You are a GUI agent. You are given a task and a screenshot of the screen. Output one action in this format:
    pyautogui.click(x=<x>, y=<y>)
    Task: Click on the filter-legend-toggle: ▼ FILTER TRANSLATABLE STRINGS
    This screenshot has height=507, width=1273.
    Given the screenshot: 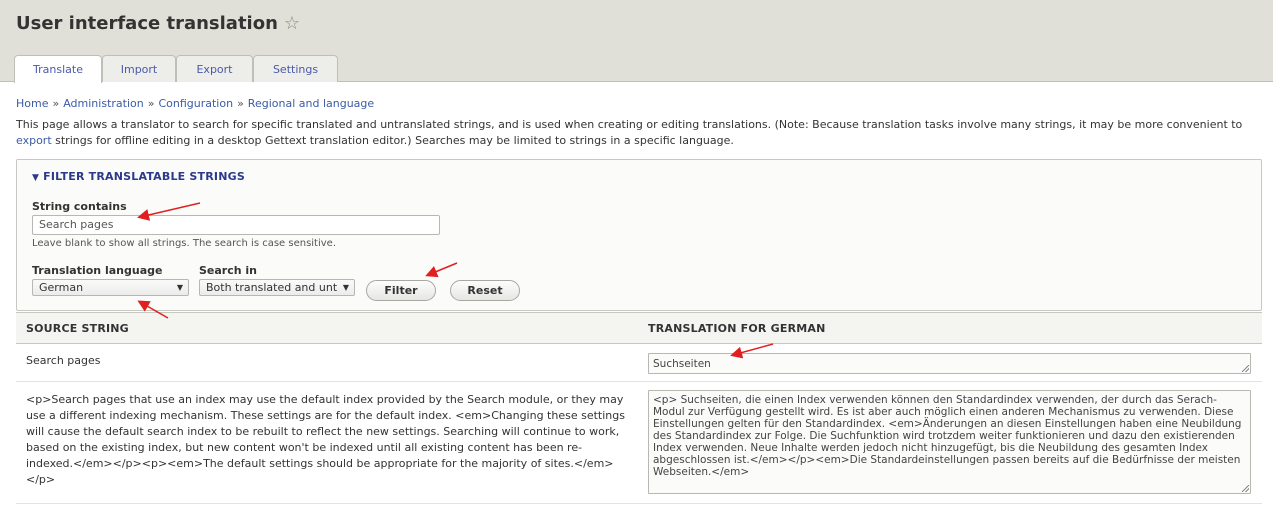 What is the action you would take?
    pyautogui.click(x=138, y=176)
    